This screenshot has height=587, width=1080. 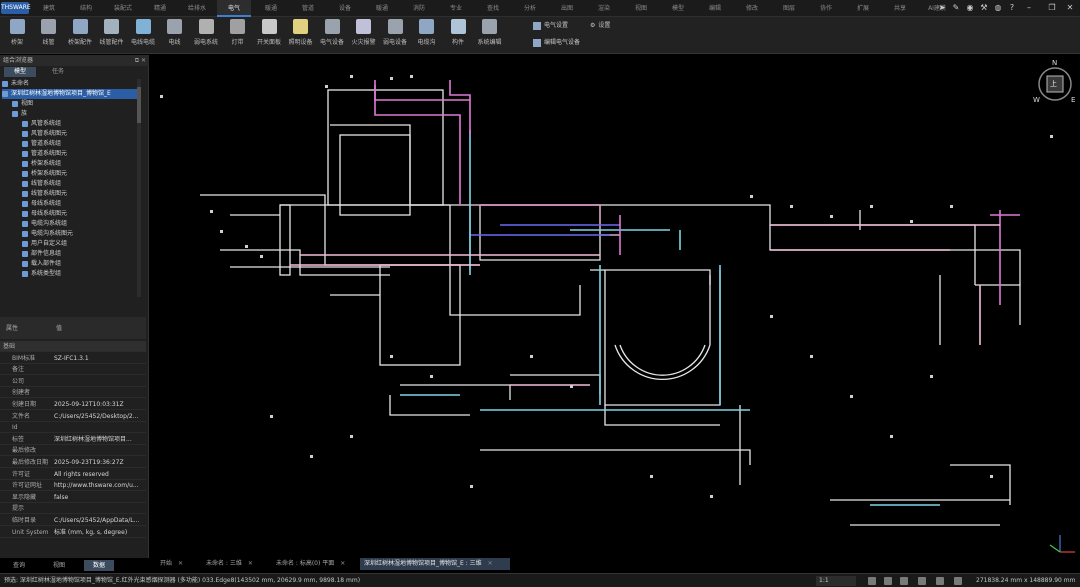 I want to click on toolbar-button-8: 开关面板, so click(x=269, y=35).